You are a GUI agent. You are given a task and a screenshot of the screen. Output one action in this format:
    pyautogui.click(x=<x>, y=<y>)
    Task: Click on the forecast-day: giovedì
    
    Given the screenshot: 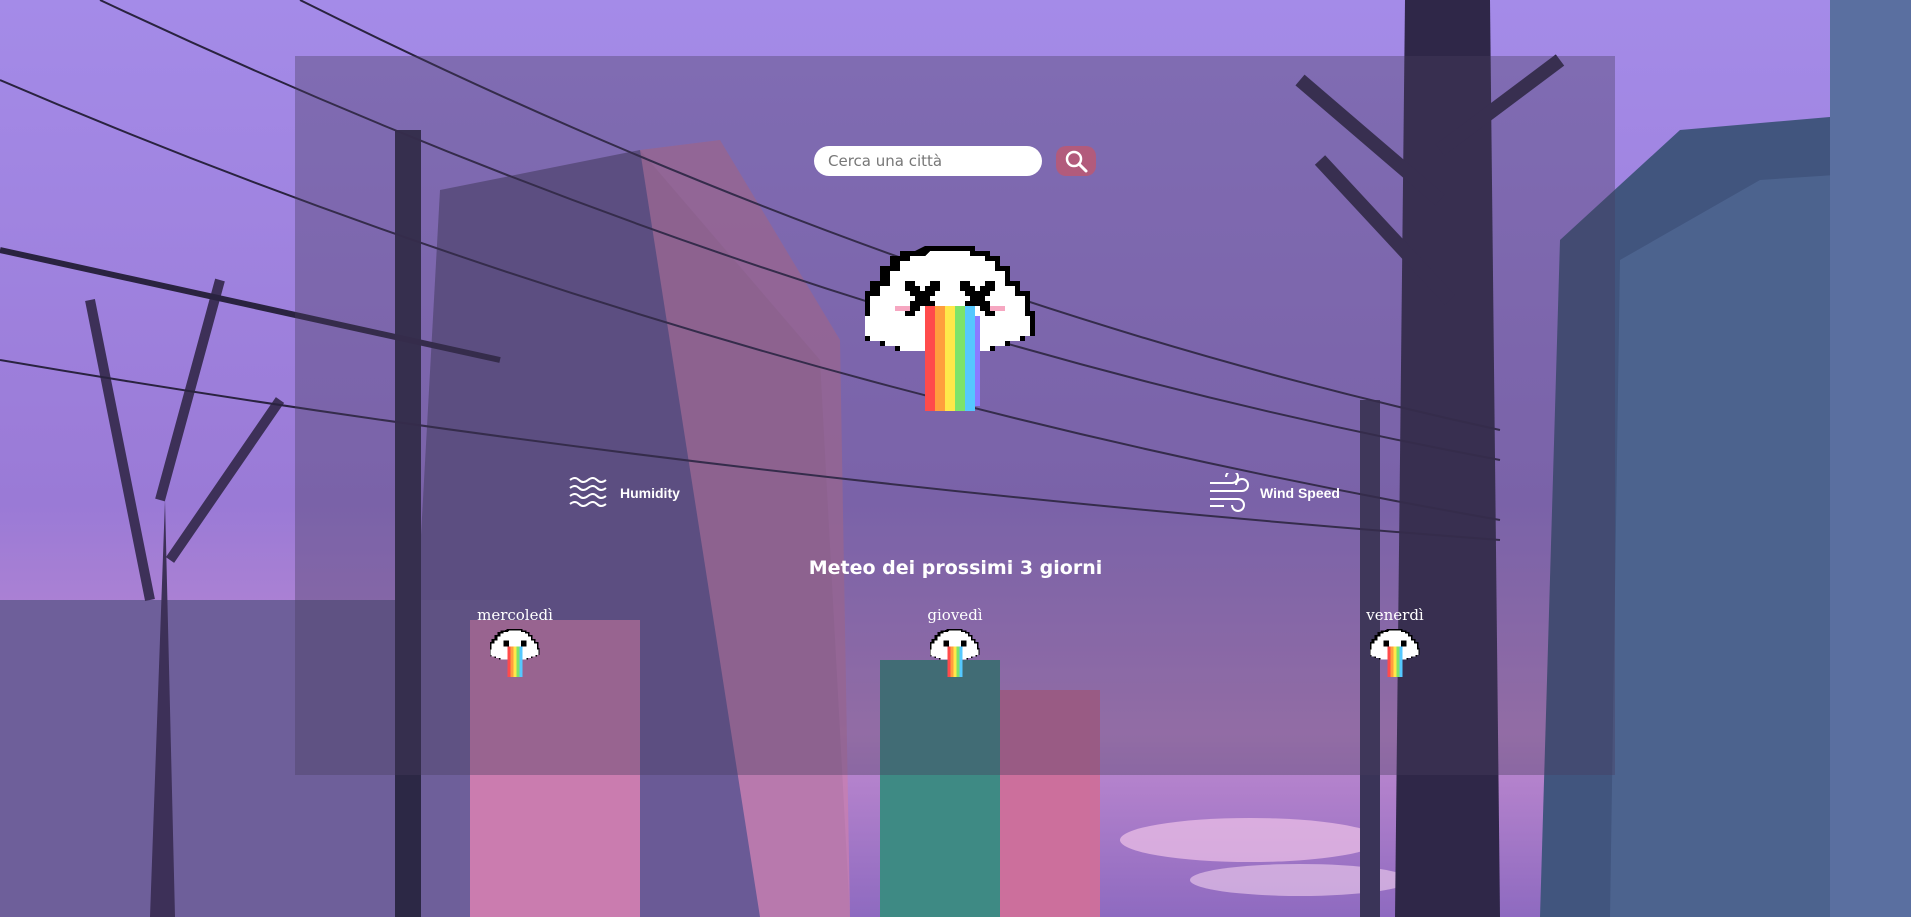 What is the action you would take?
    pyautogui.click(x=955, y=641)
    